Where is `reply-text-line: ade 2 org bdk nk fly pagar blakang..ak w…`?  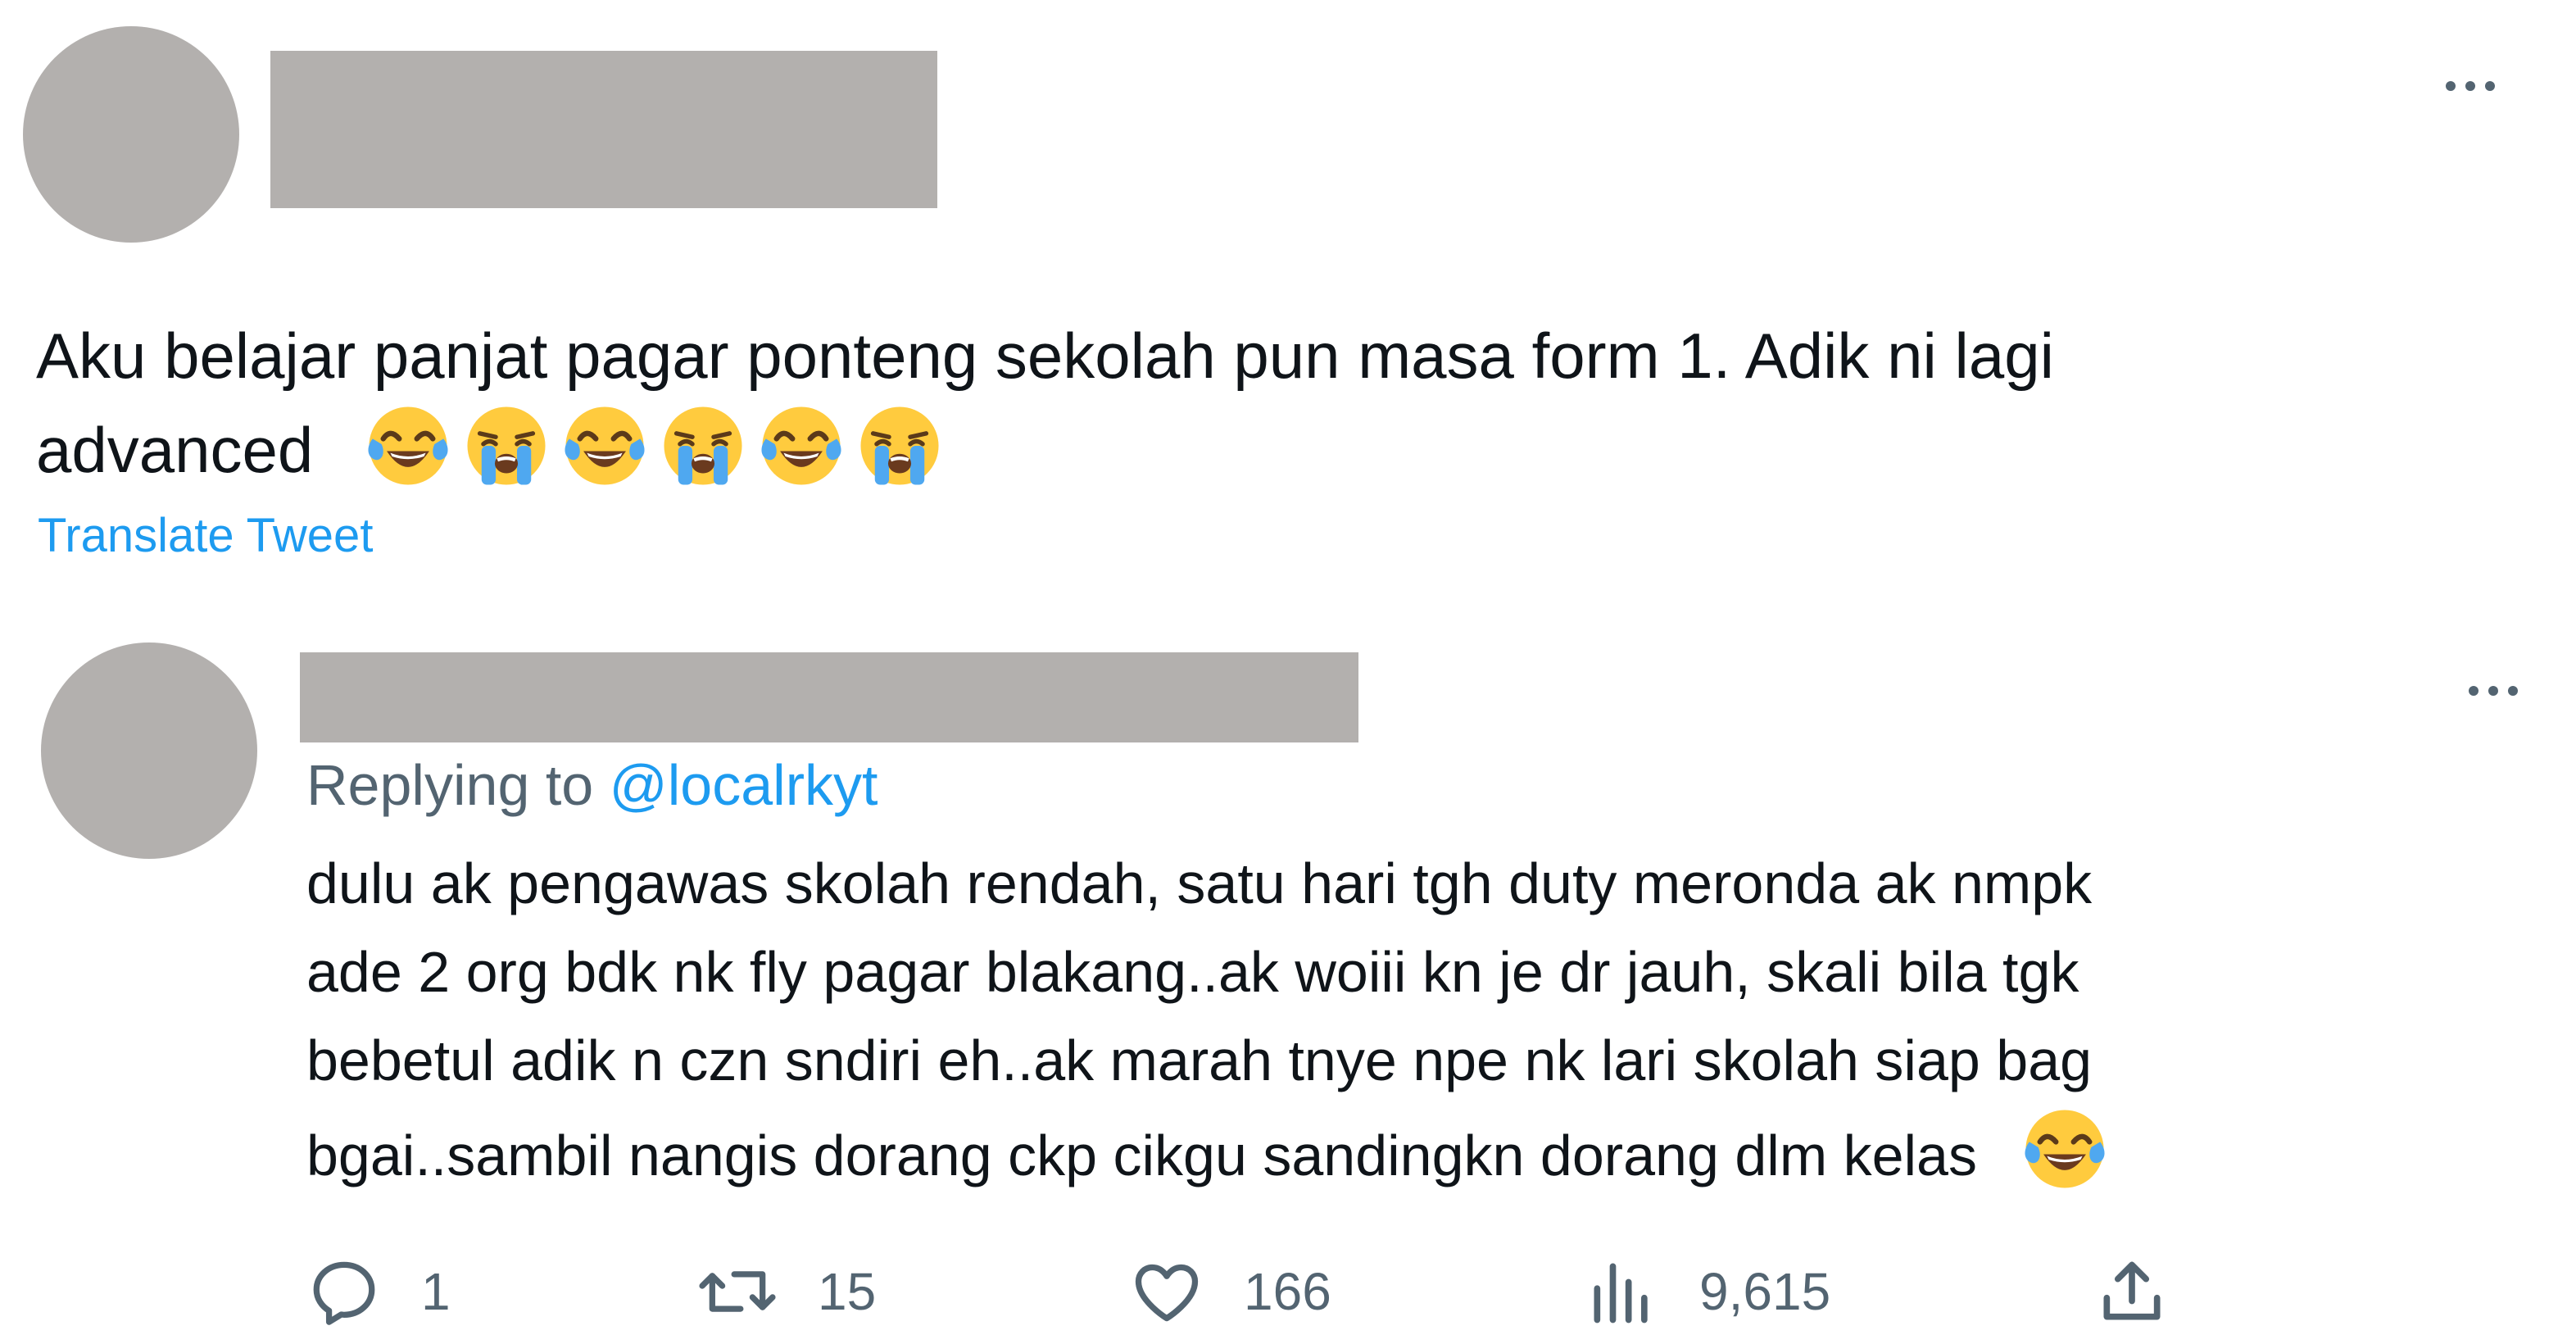 reply-text-line: ade 2 org bdk nk fly pagar blakang..ak w… is located at coordinates (1192, 972).